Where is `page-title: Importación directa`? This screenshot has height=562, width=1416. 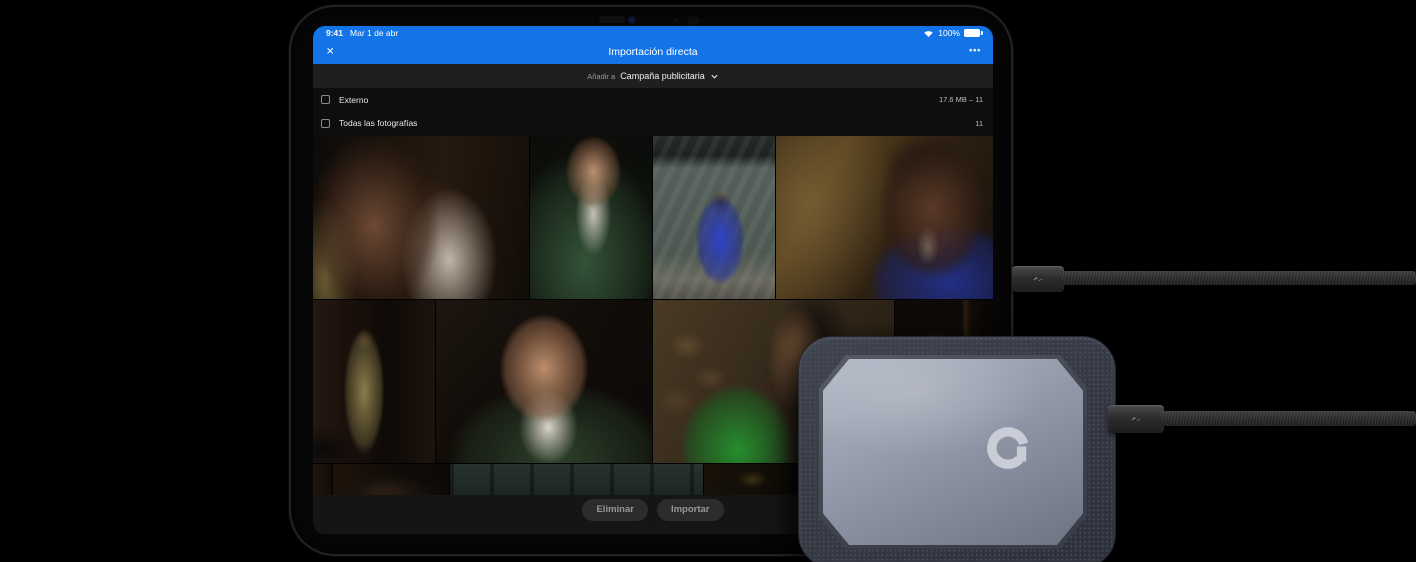 page-title: Importación directa is located at coordinates (653, 52).